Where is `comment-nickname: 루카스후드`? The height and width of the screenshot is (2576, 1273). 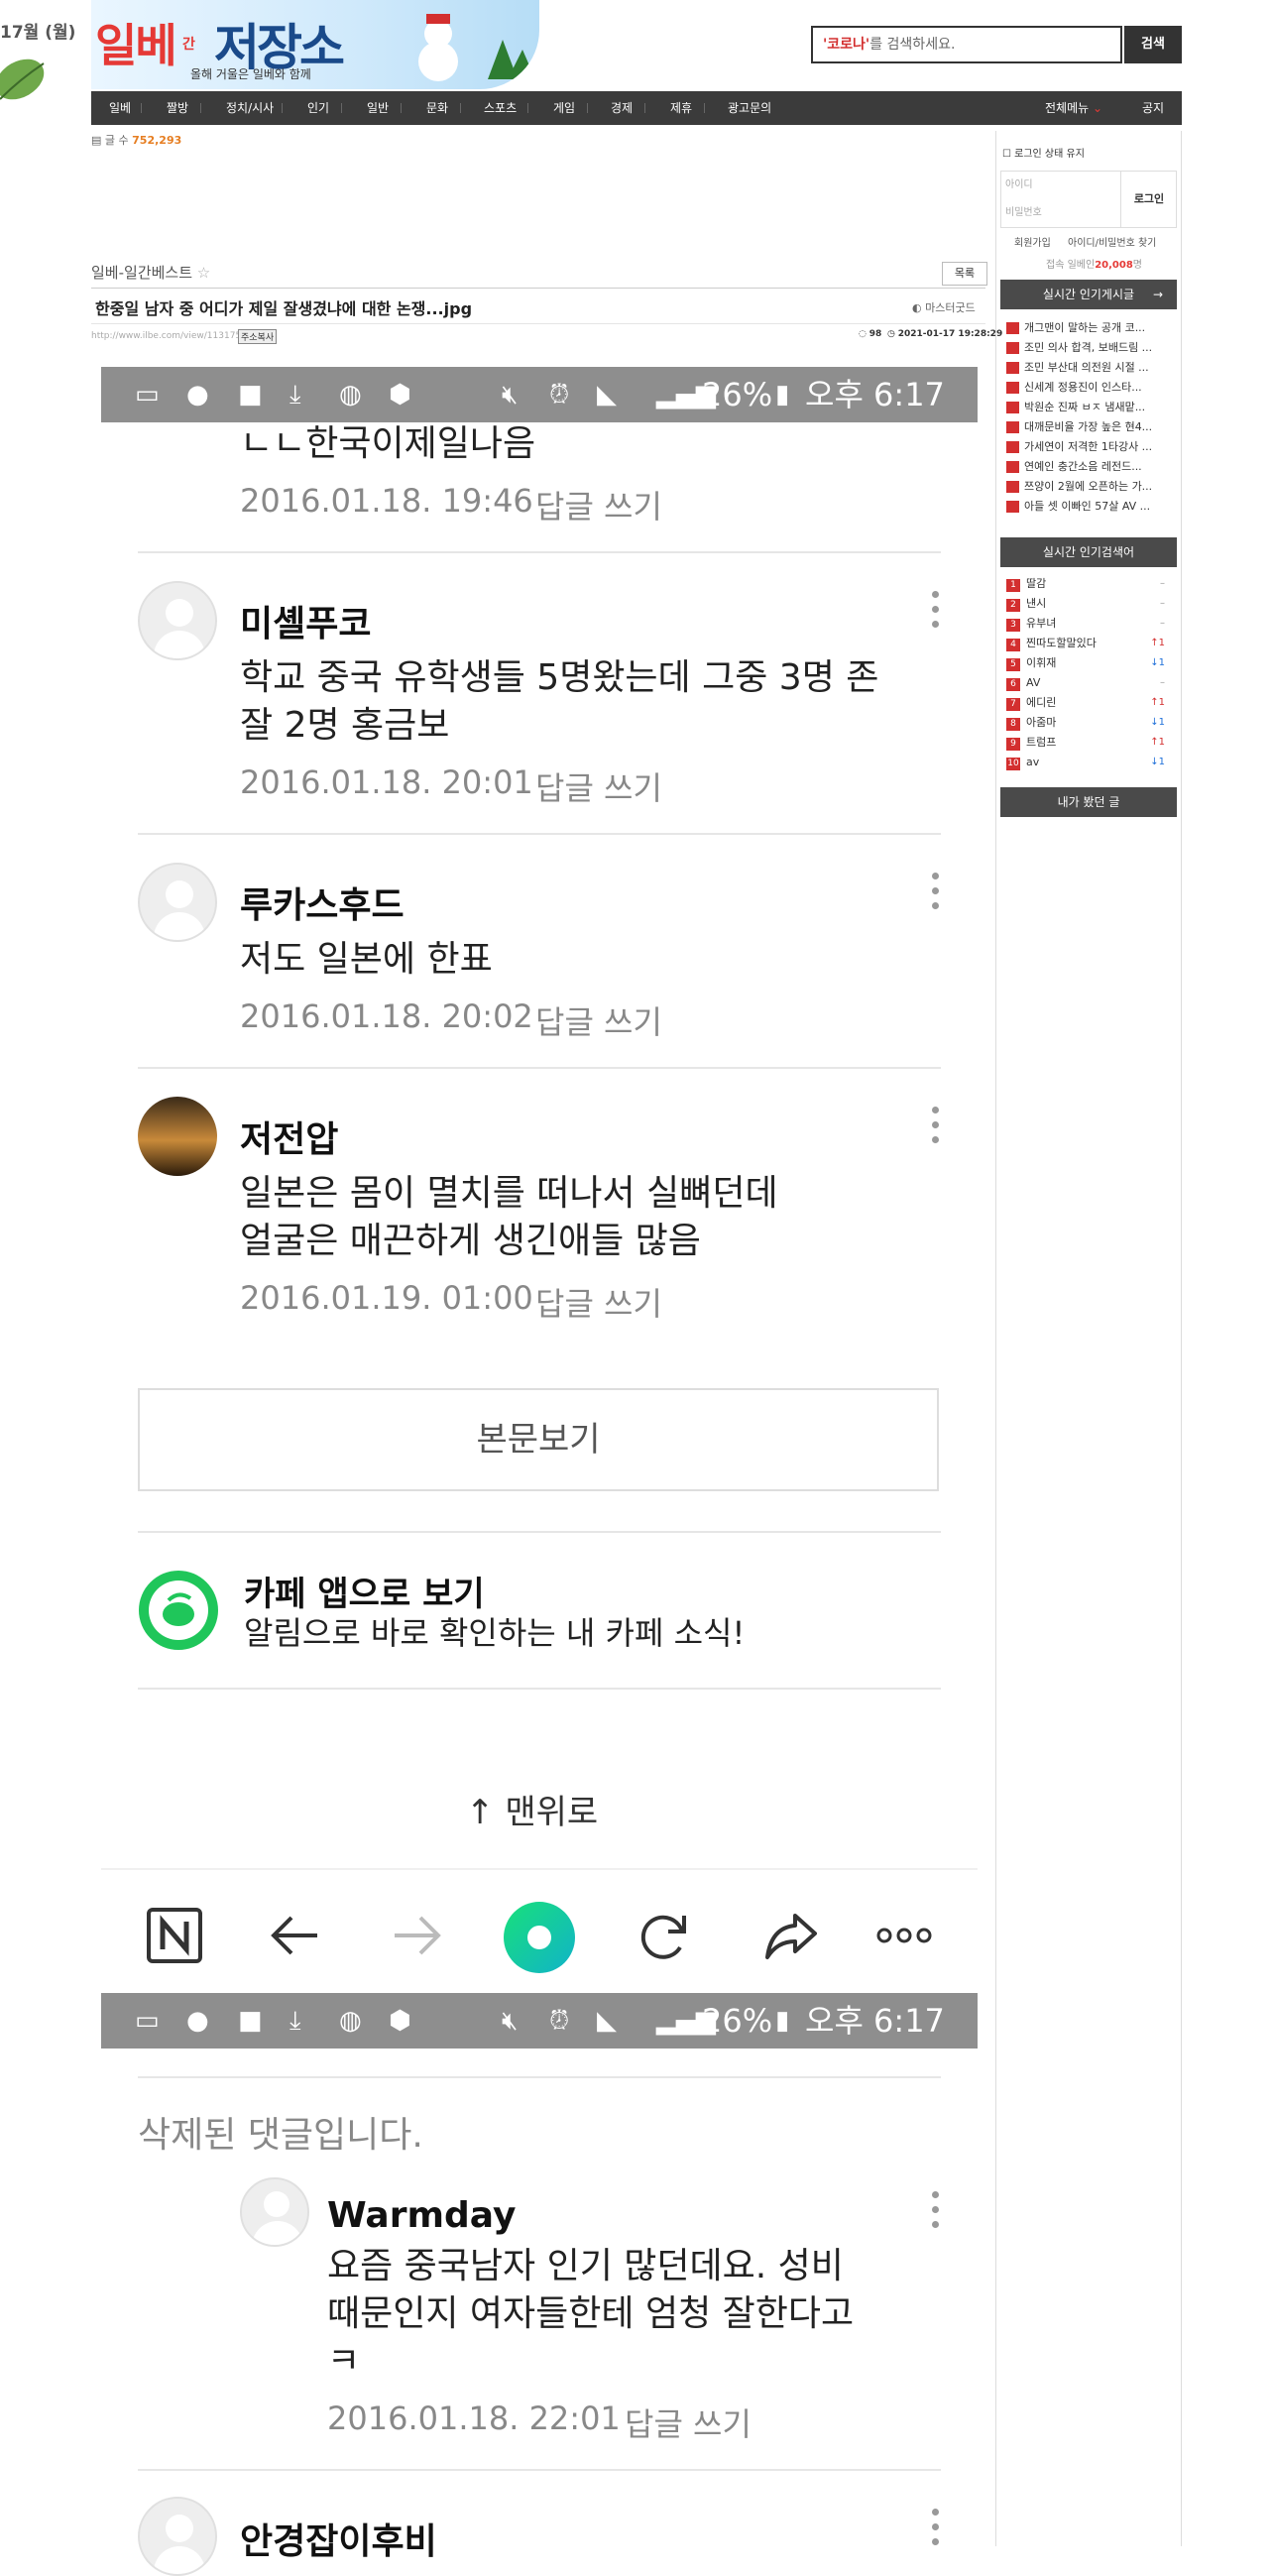 comment-nickname: 루카스후드 is located at coordinates (322, 902).